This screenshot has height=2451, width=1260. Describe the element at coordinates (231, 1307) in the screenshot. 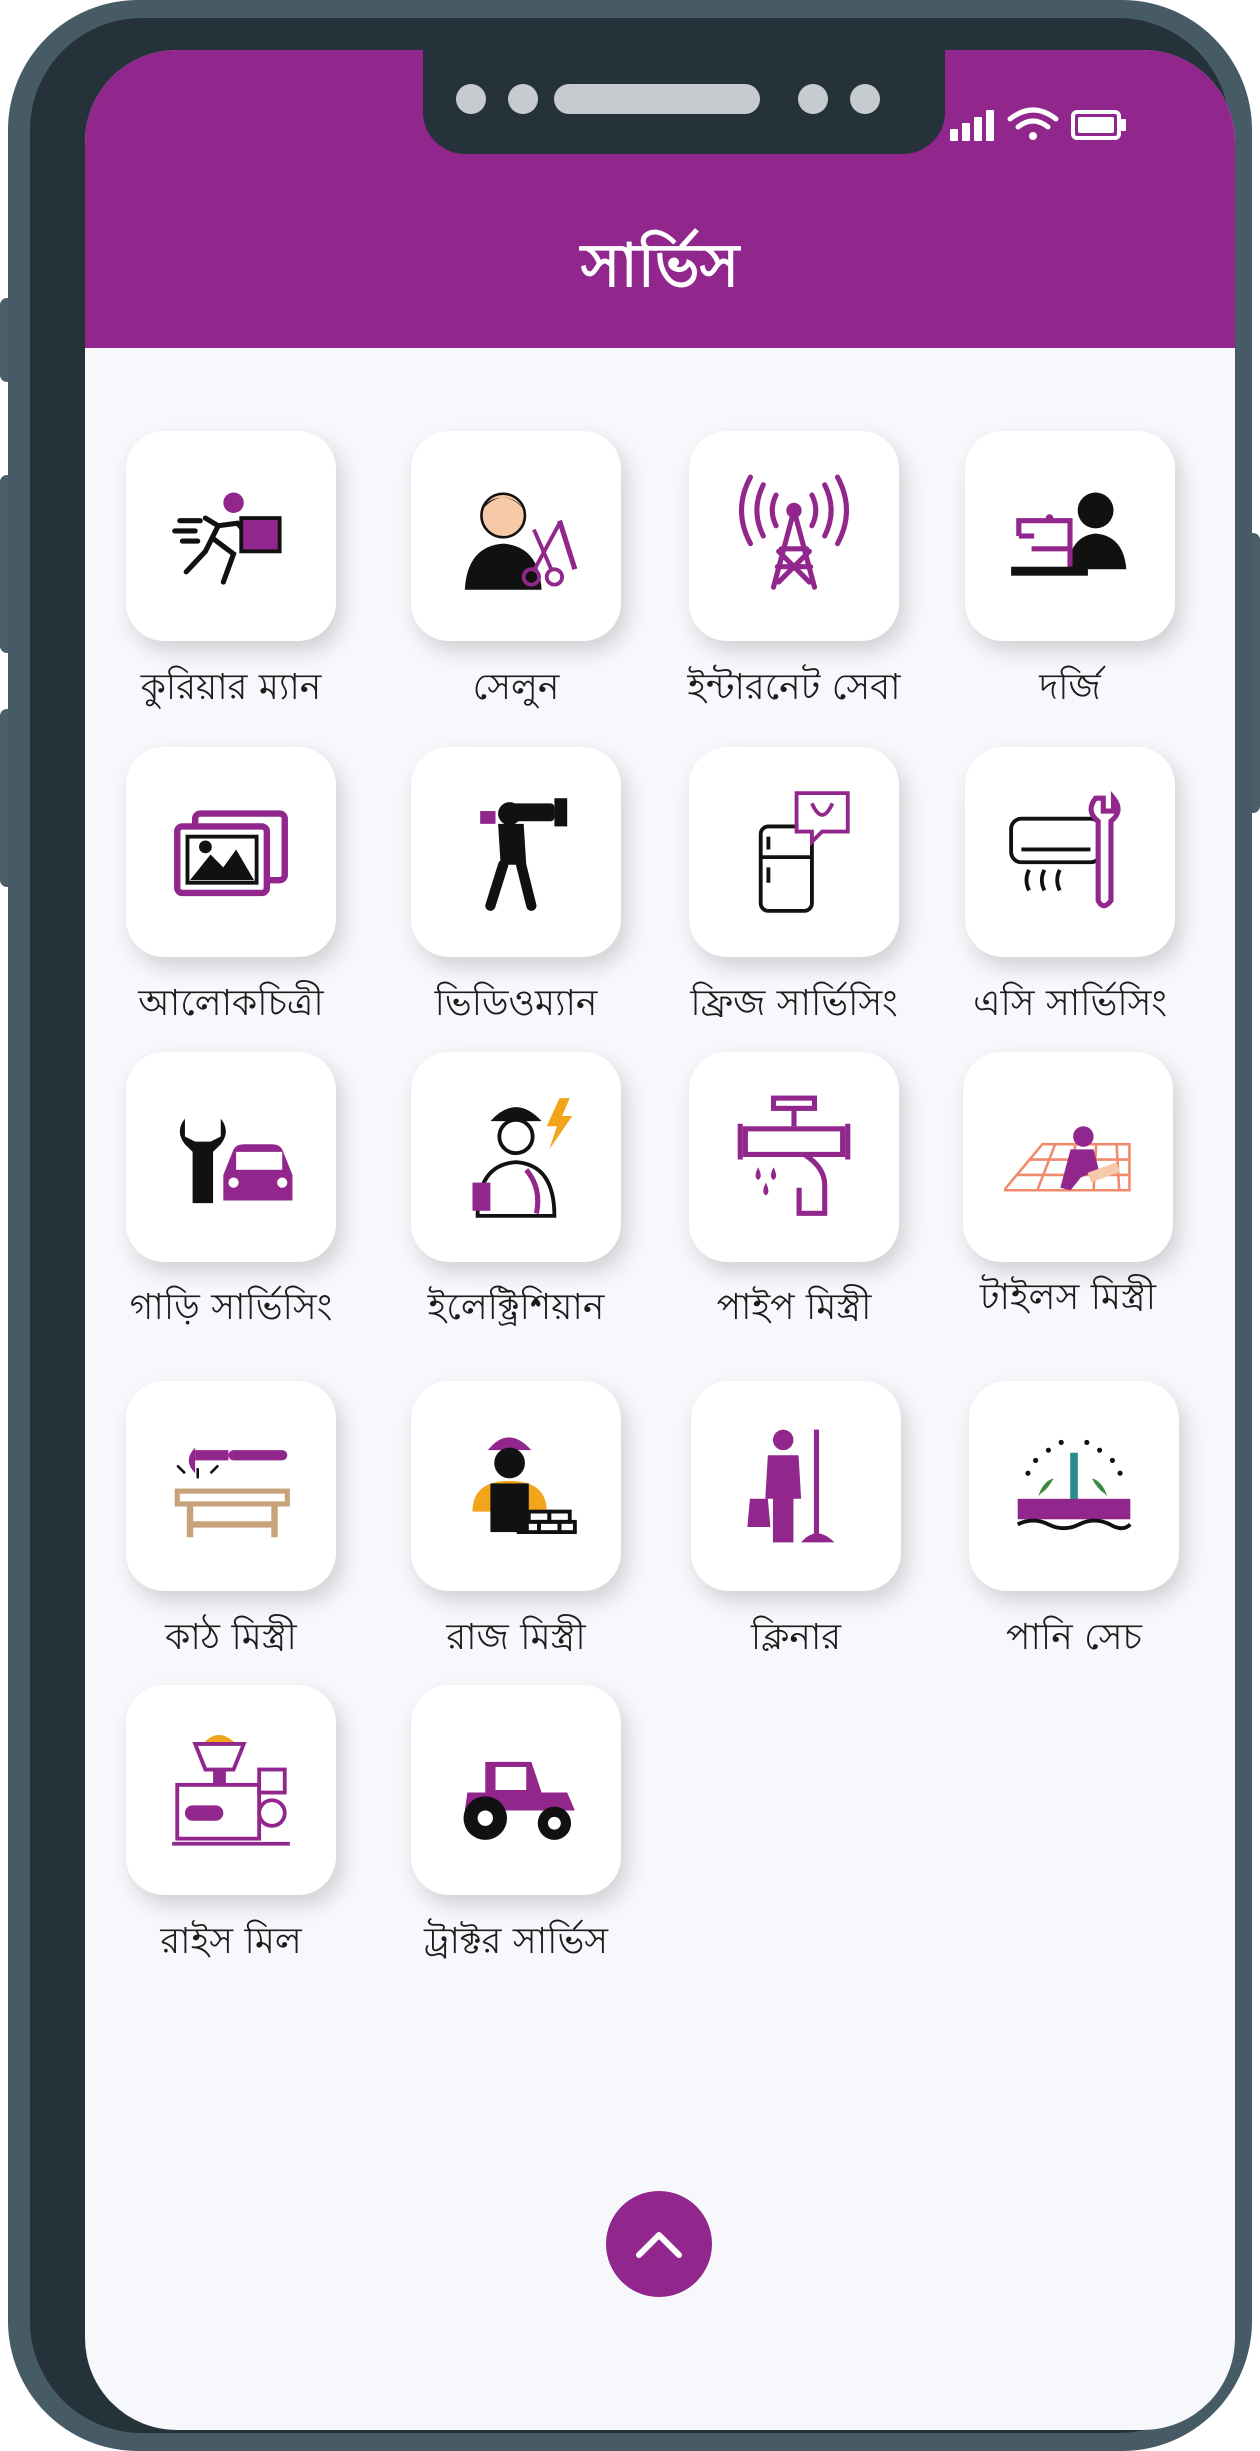

I see `service-label-car: গাড়ি সার্ভিসিং` at that location.